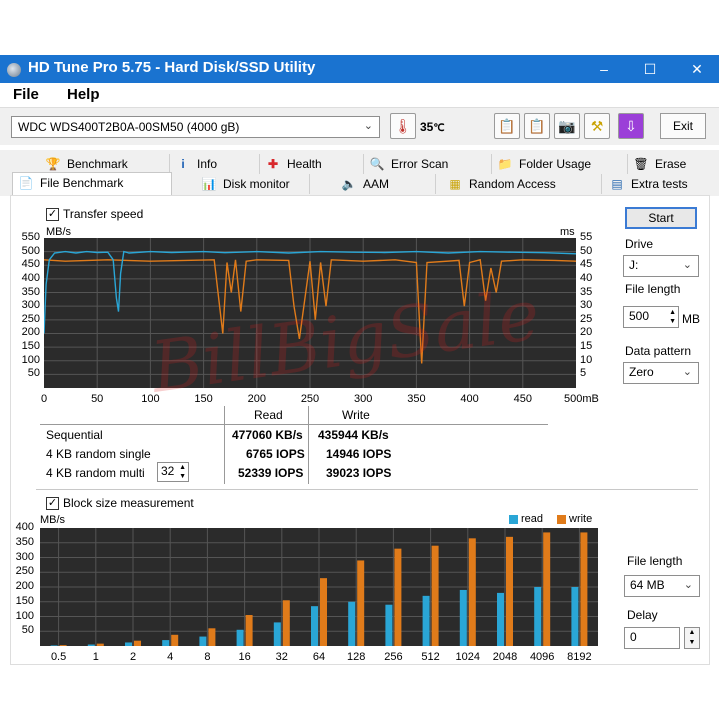 This screenshot has height=719, width=719. What do you see at coordinates (182, 472) in the screenshot?
I see `spinner-arrows-icon: ▲ ▼` at bounding box center [182, 472].